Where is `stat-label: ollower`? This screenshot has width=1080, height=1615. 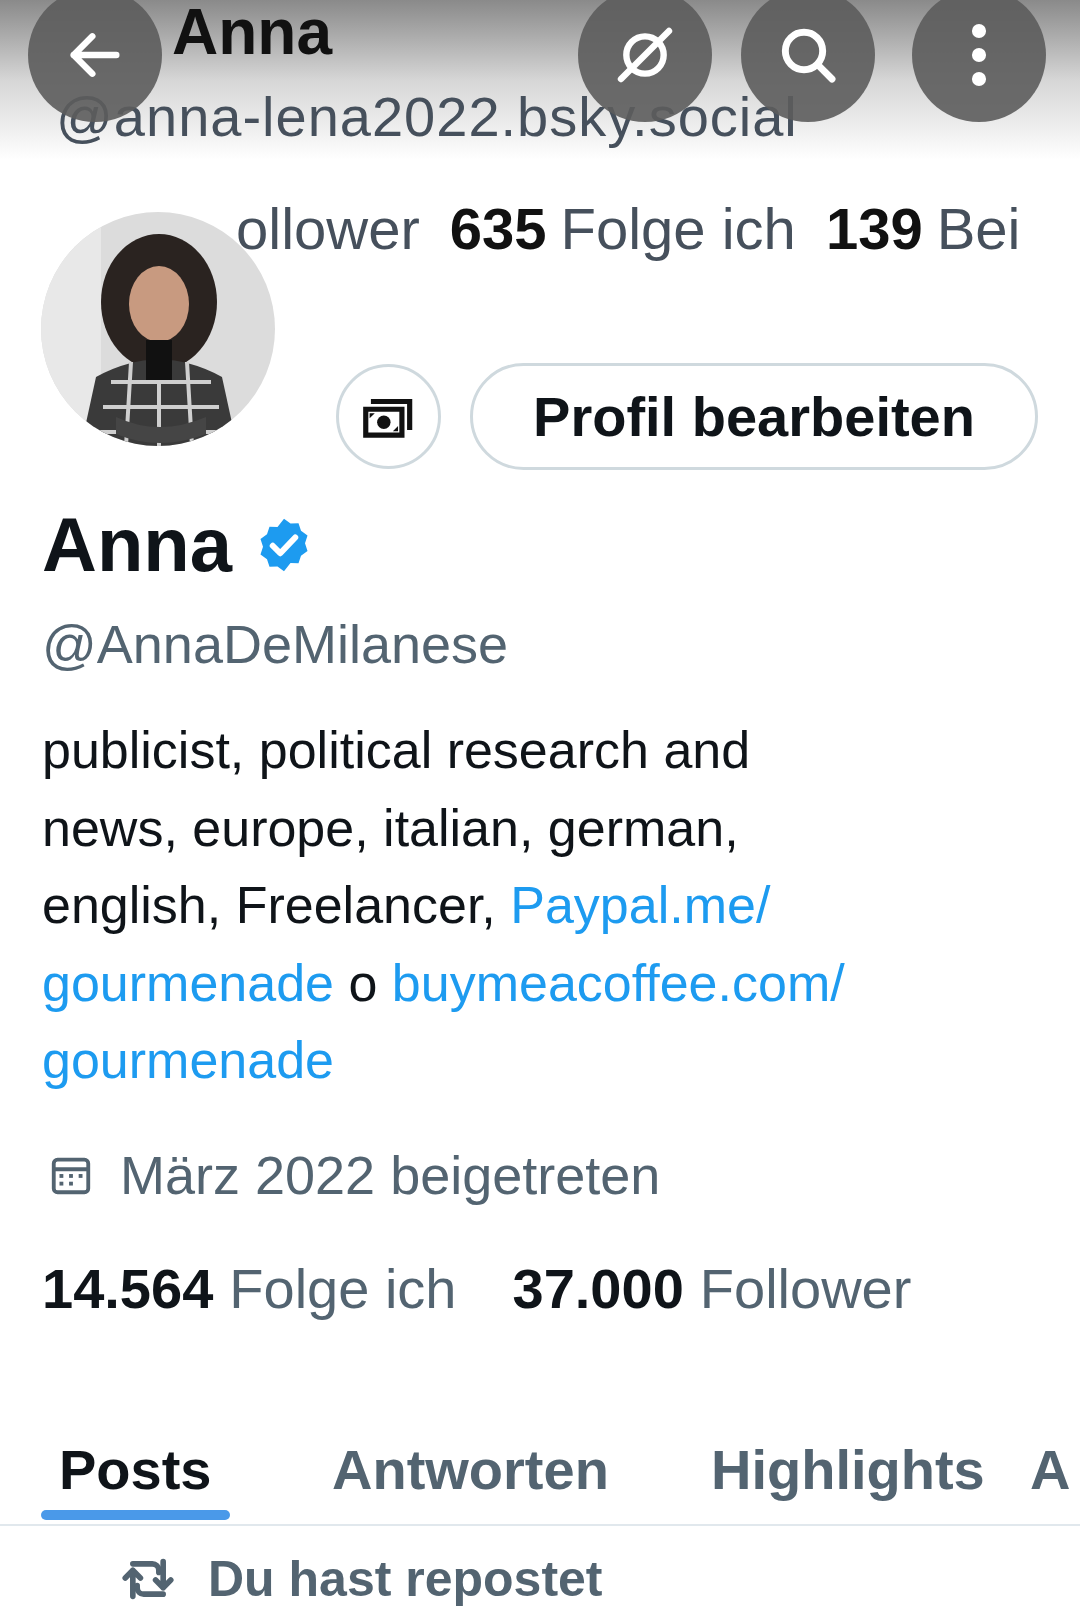 stat-label: ollower is located at coordinates (328, 229).